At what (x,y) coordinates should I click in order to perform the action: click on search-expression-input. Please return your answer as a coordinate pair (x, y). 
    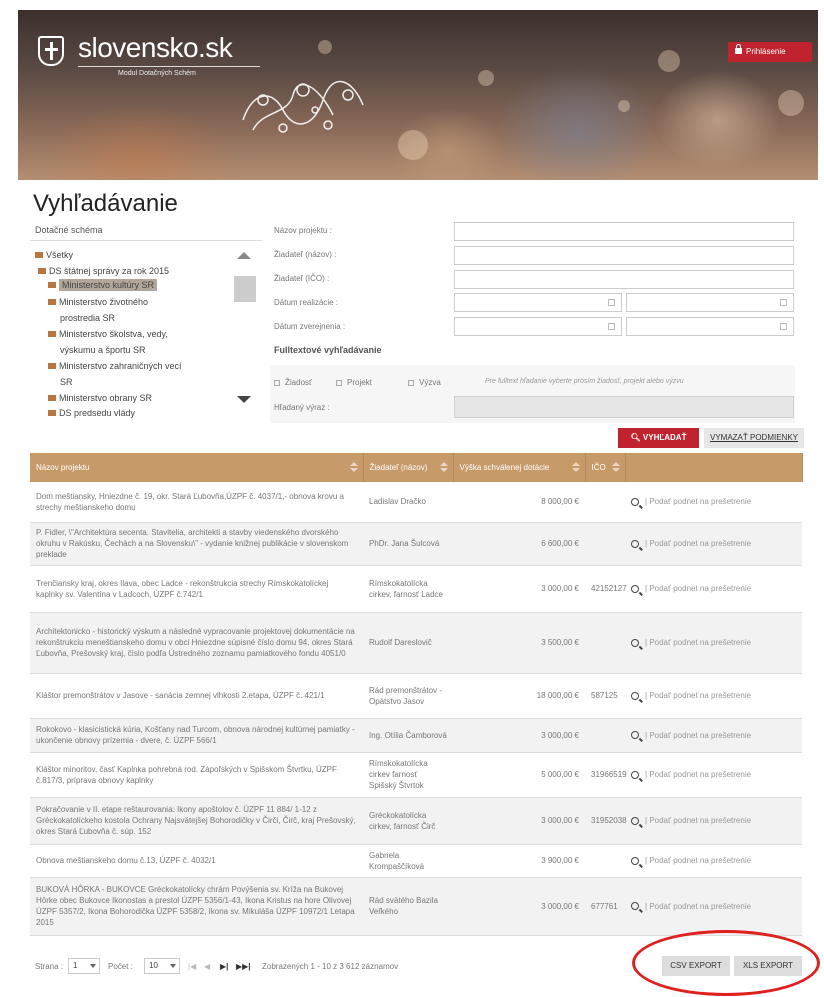
    Looking at the image, I should click on (624, 407).